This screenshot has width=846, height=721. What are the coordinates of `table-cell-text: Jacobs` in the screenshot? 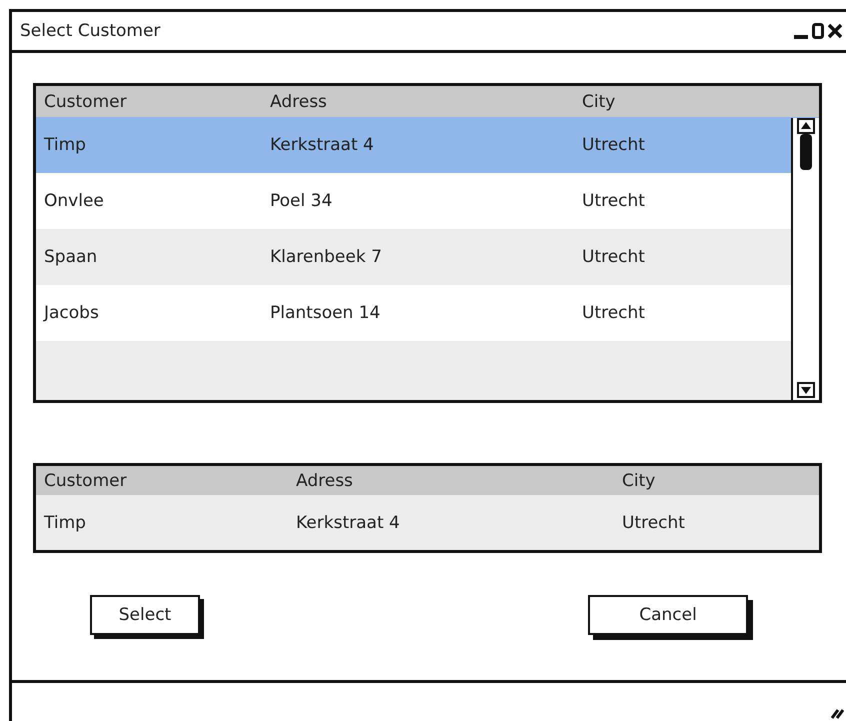 It's located at (72, 313).